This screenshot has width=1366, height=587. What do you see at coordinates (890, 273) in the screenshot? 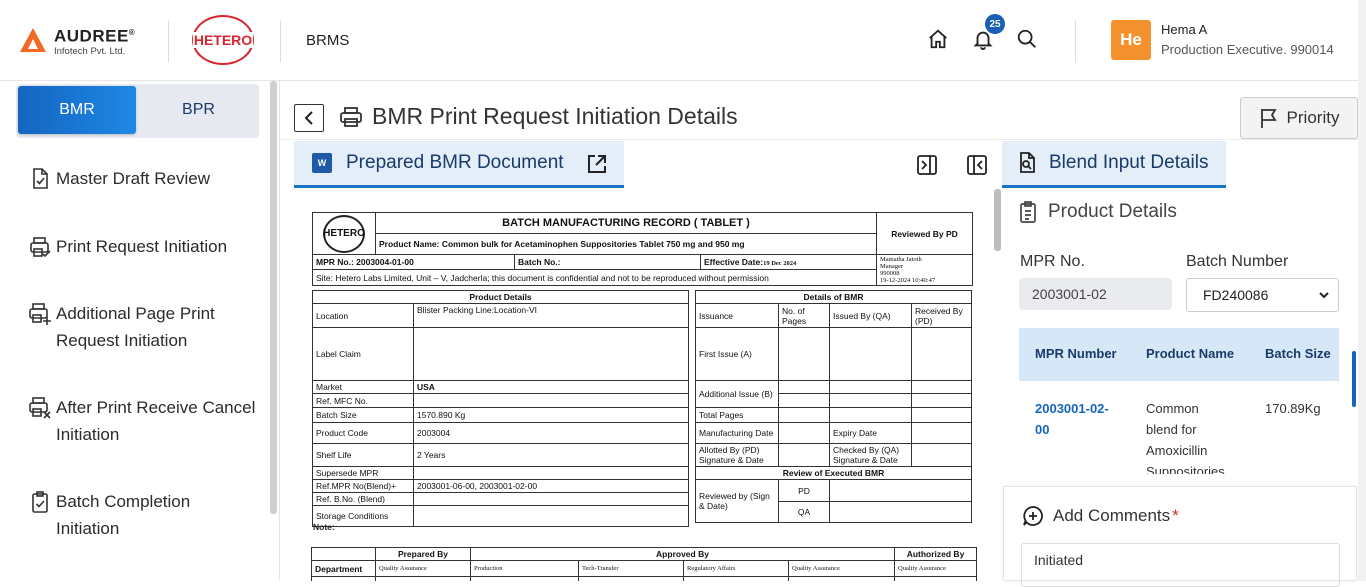
I see `reviewer-id: 990008` at bounding box center [890, 273].